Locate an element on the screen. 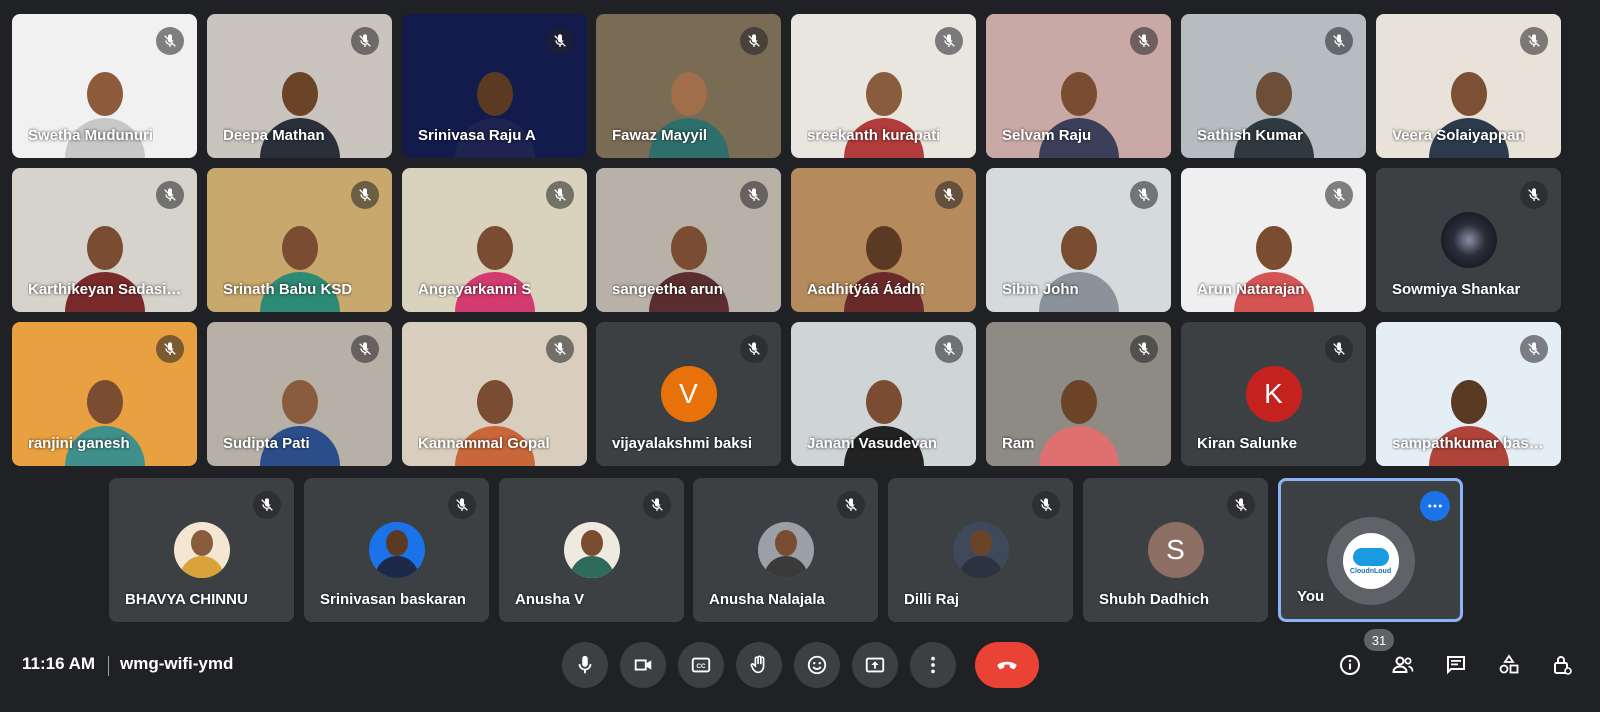 The width and height of the screenshot is (1600, 712). chat-icon is located at coordinates (1456, 665).